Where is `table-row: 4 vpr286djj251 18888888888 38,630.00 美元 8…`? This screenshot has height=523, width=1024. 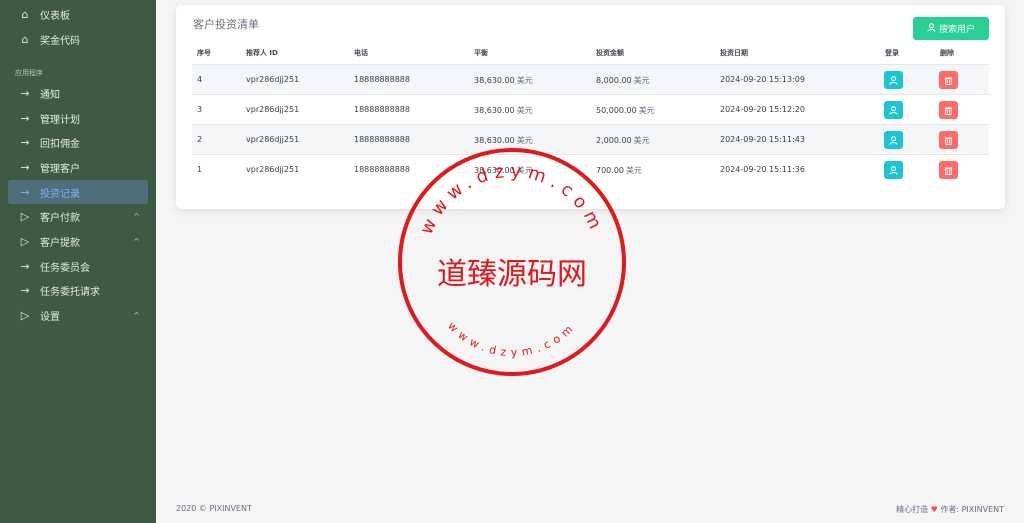 table-row: 4 vpr286djj251 18888888888 38,630.00 美元 8… is located at coordinates (590, 79).